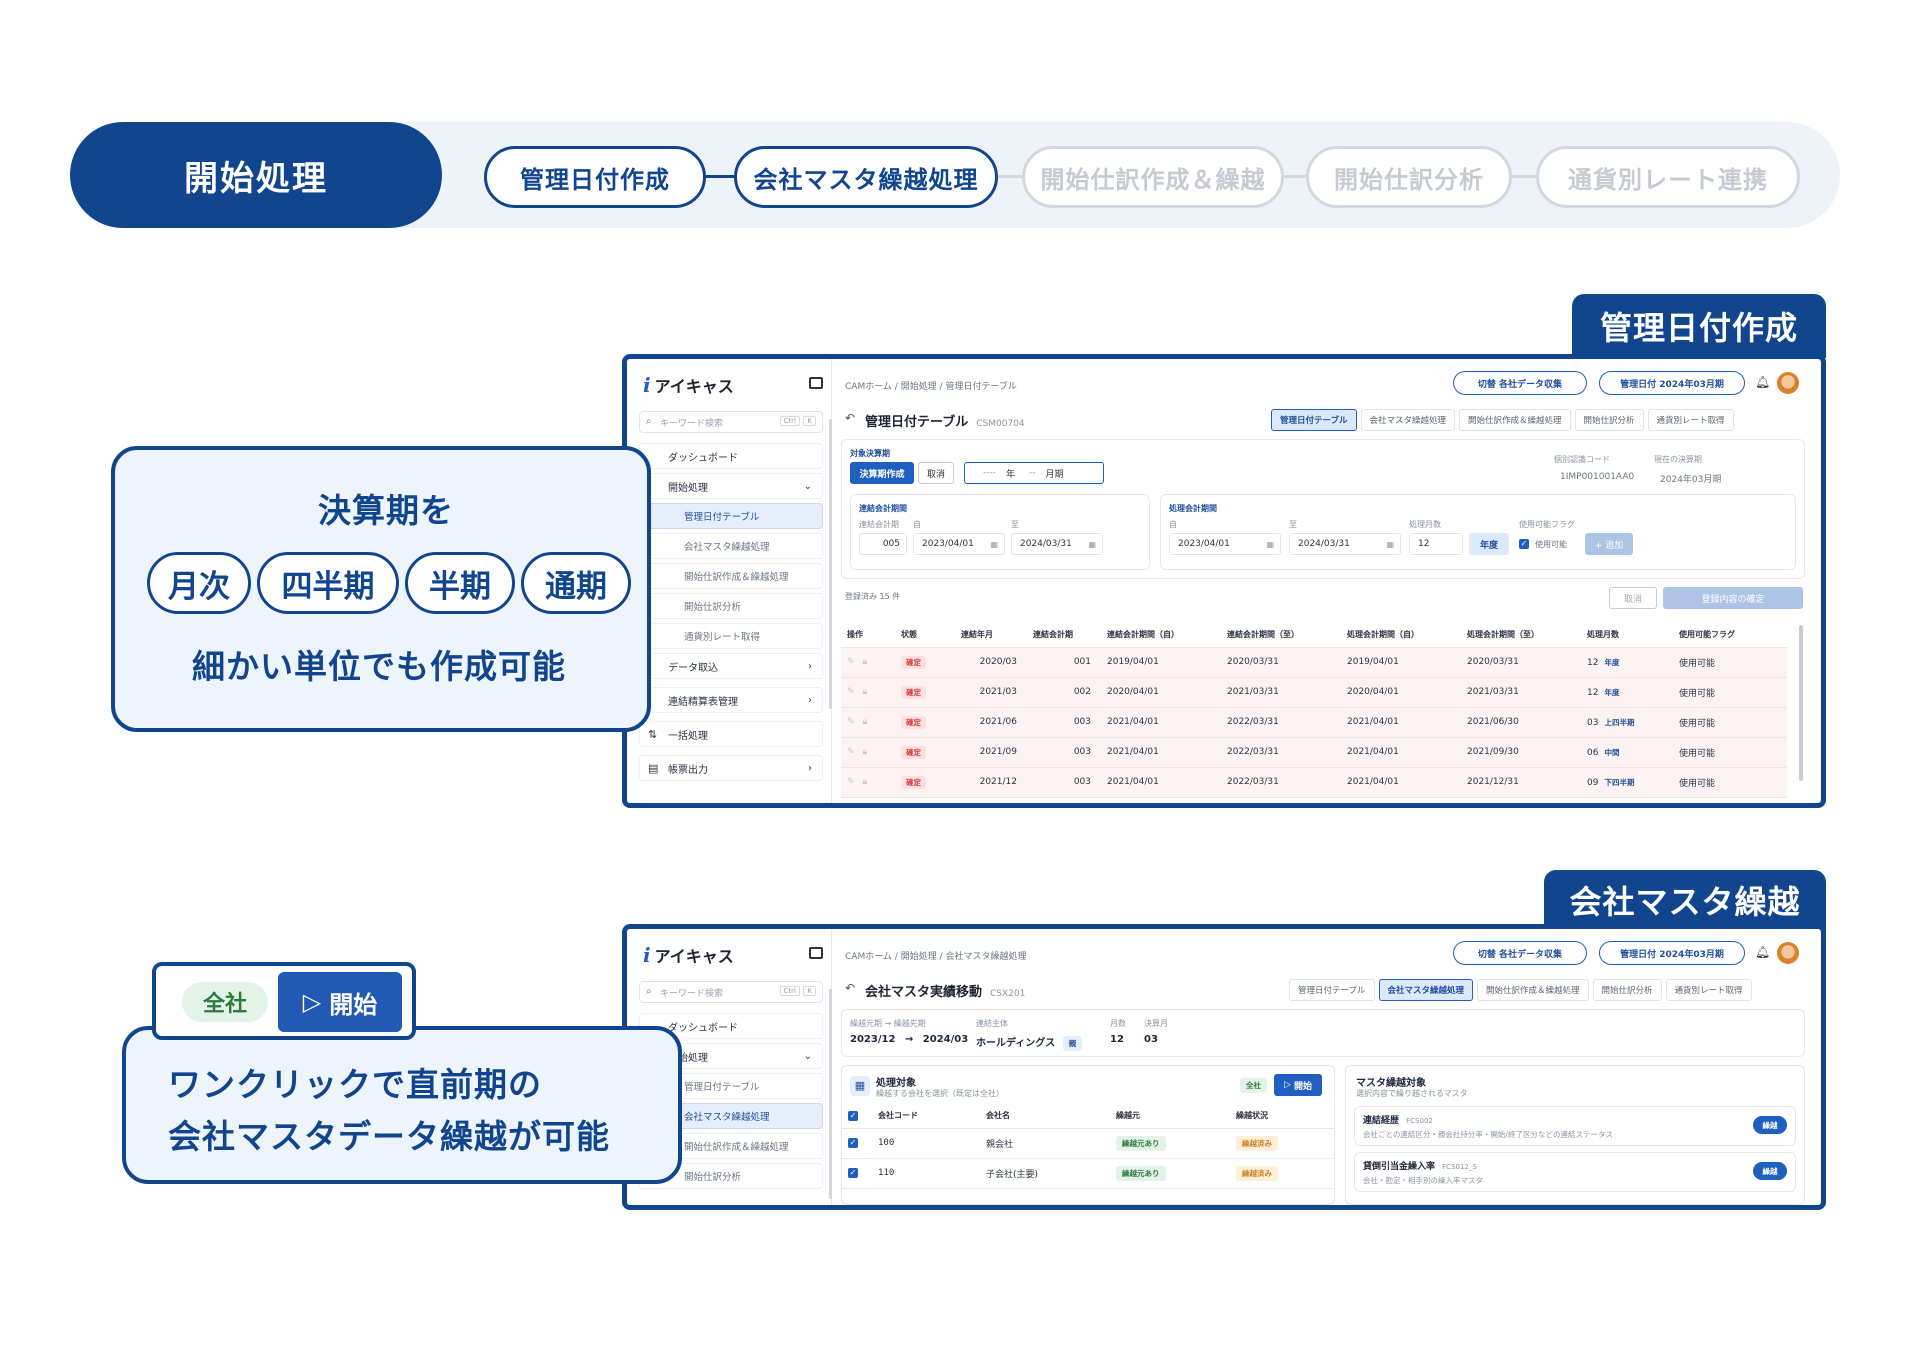 The height and width of the screenshot is (1358, 1920). What do you see at coordinates (312, 1002) in the screenshot?
I see `play-icon: ▷` at bounding box center [312, 1002].